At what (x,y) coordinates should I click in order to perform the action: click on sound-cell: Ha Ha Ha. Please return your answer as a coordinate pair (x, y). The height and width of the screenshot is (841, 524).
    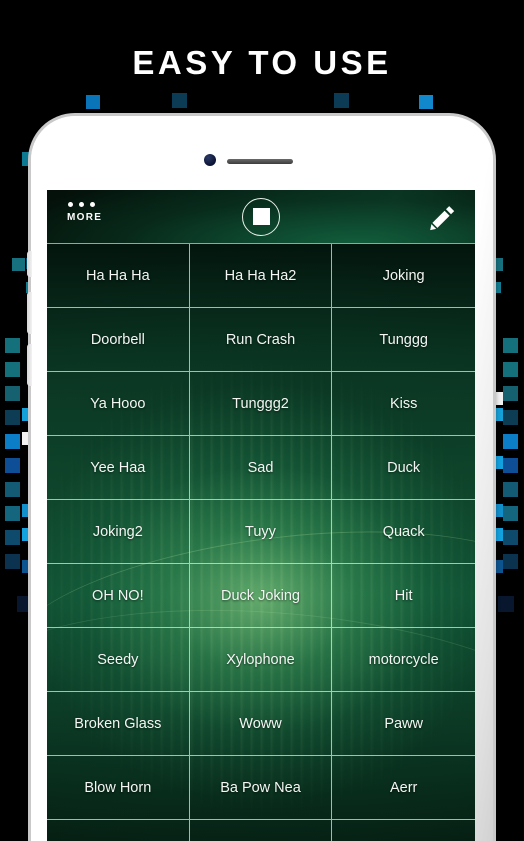
    Looking at the image, I should click on (118, 276).